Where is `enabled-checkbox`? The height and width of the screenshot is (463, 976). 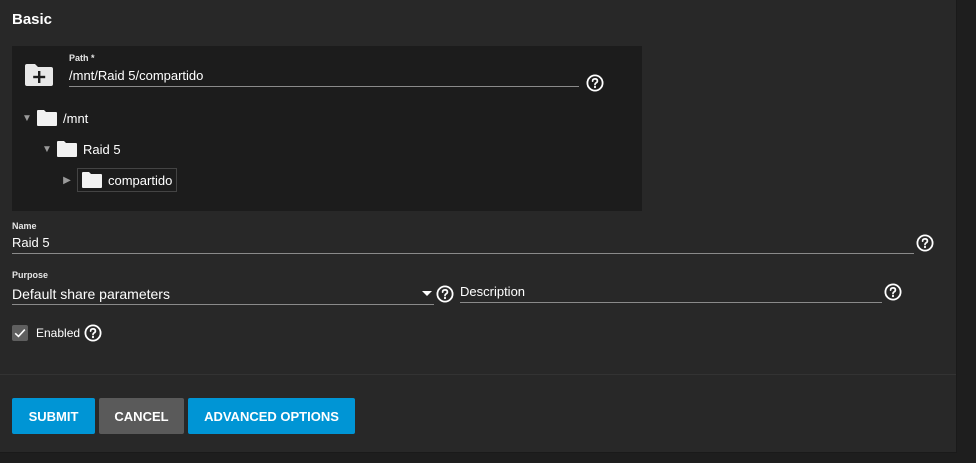
enabled-checkbox is located at coordinates (20, 333).